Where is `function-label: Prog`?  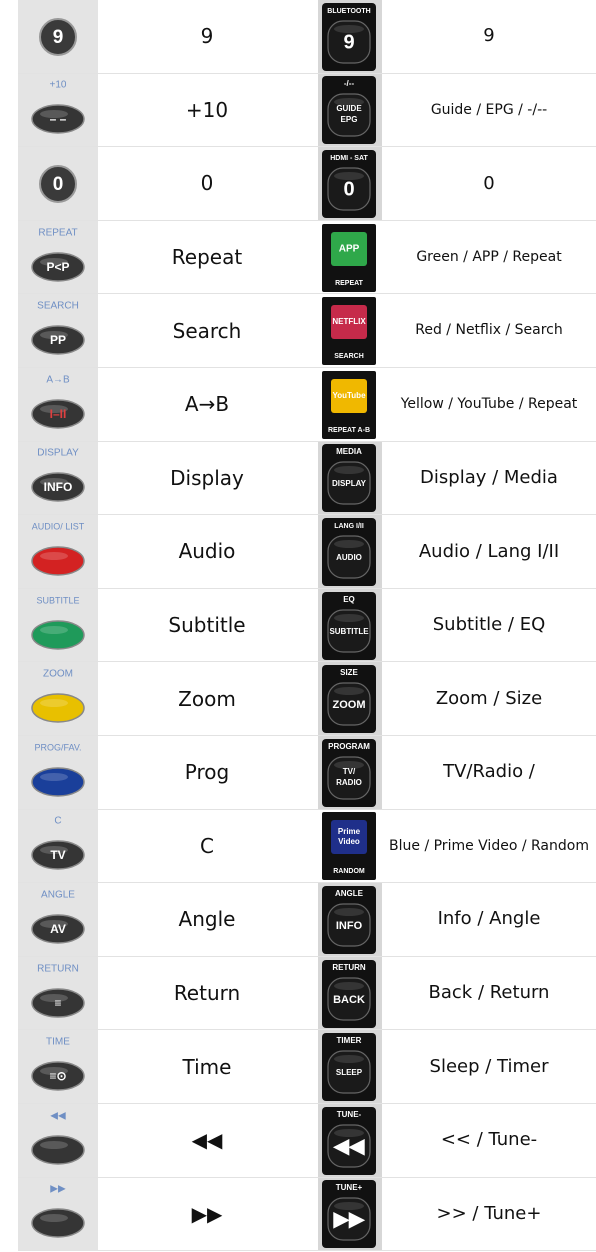 function-label: Prog is located at coordinates (207, 772).